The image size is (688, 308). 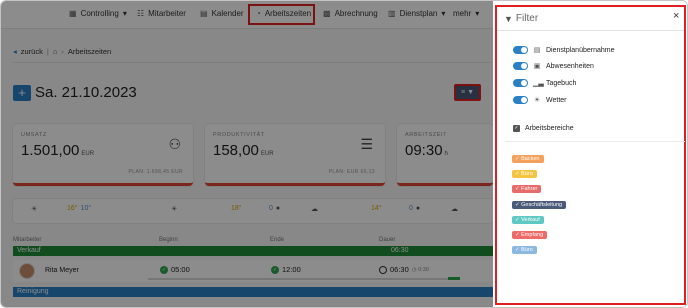 What do you see at coordinates (537, 50) in the screenshot?
I see `calendar-icon: ▤` at bounding box center [537, 50].